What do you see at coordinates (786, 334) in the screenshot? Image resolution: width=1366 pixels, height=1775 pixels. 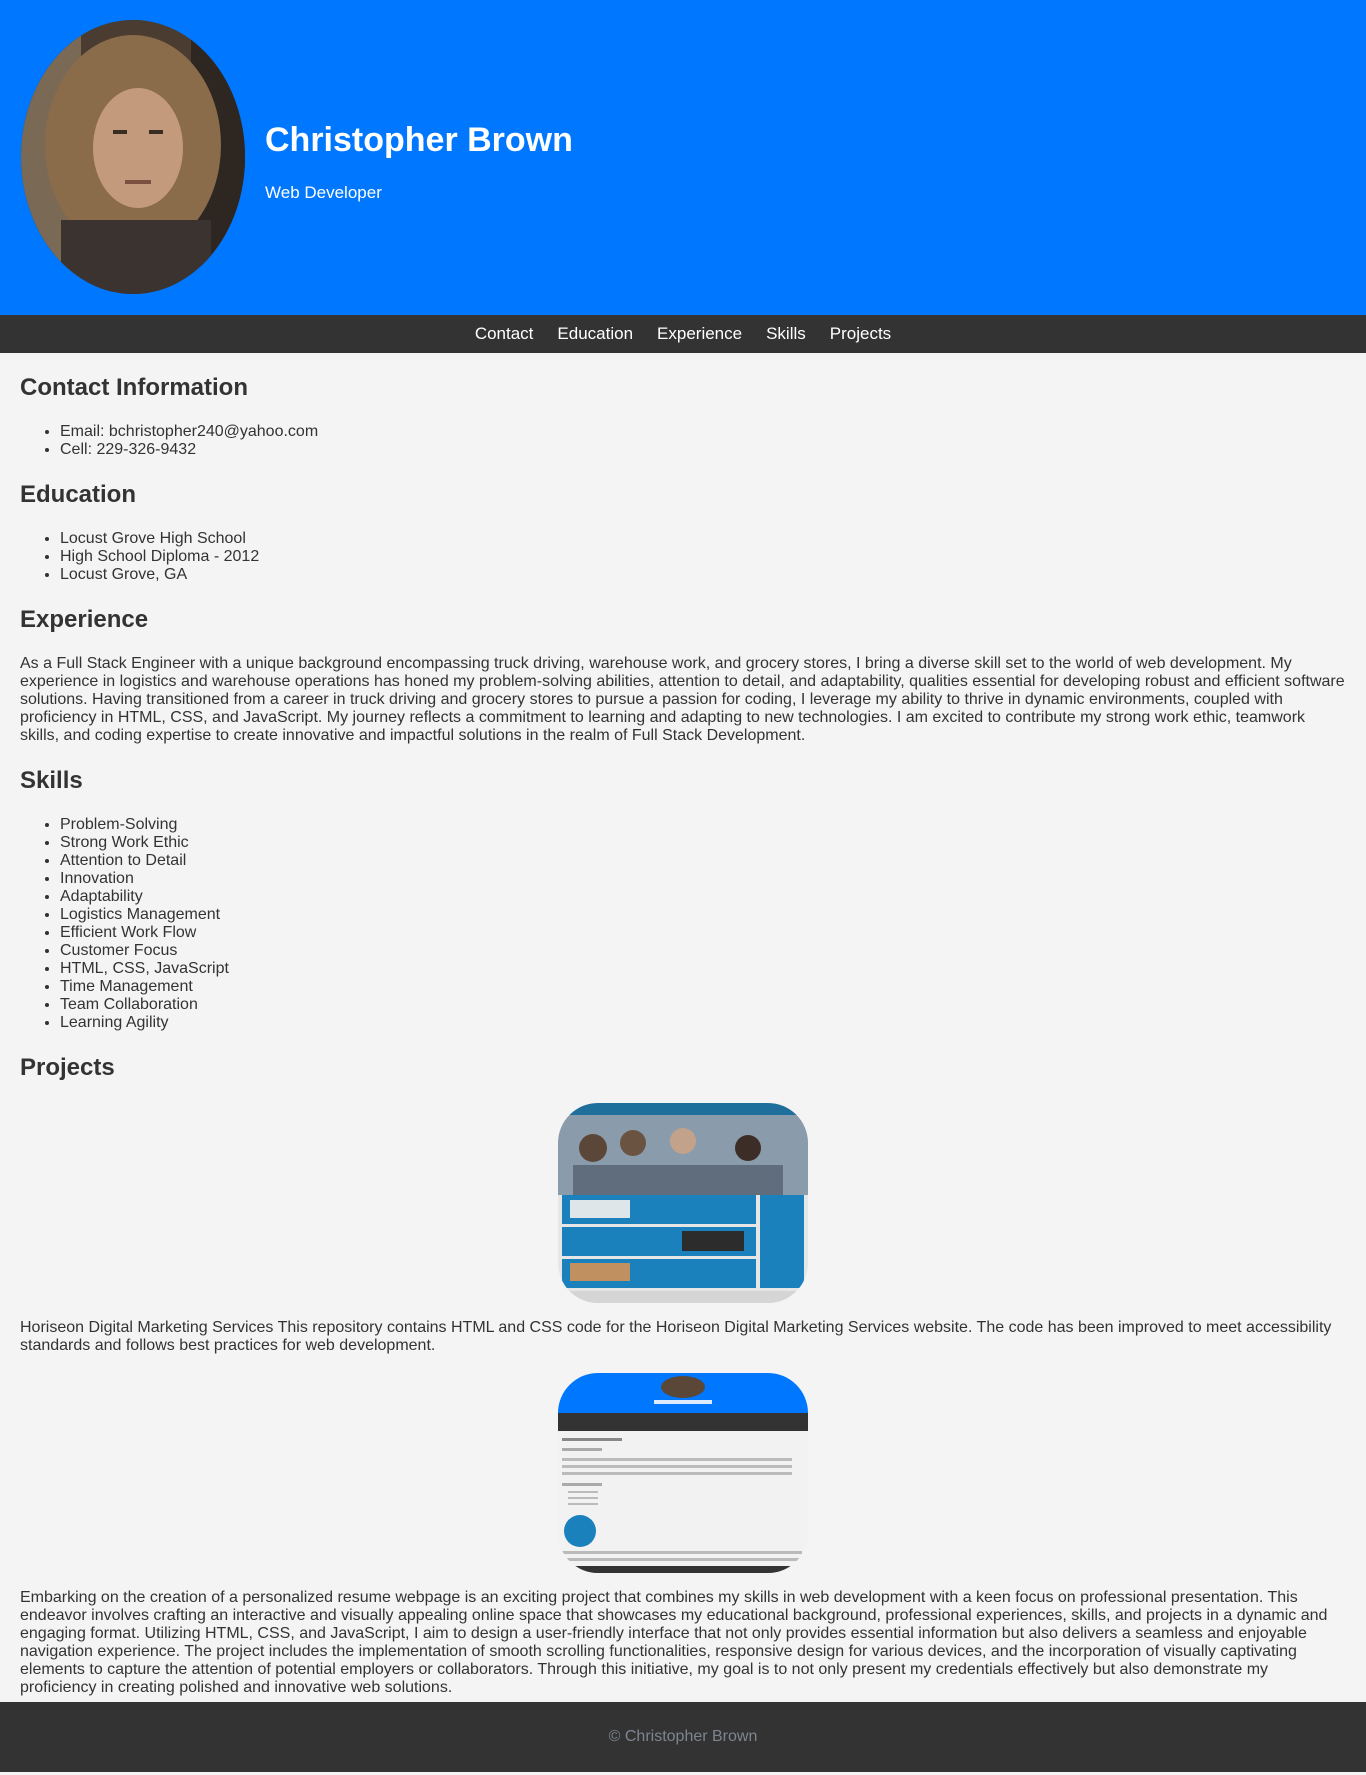 I see `nav-link-skills: Skills` at bounding box center [786, 334].